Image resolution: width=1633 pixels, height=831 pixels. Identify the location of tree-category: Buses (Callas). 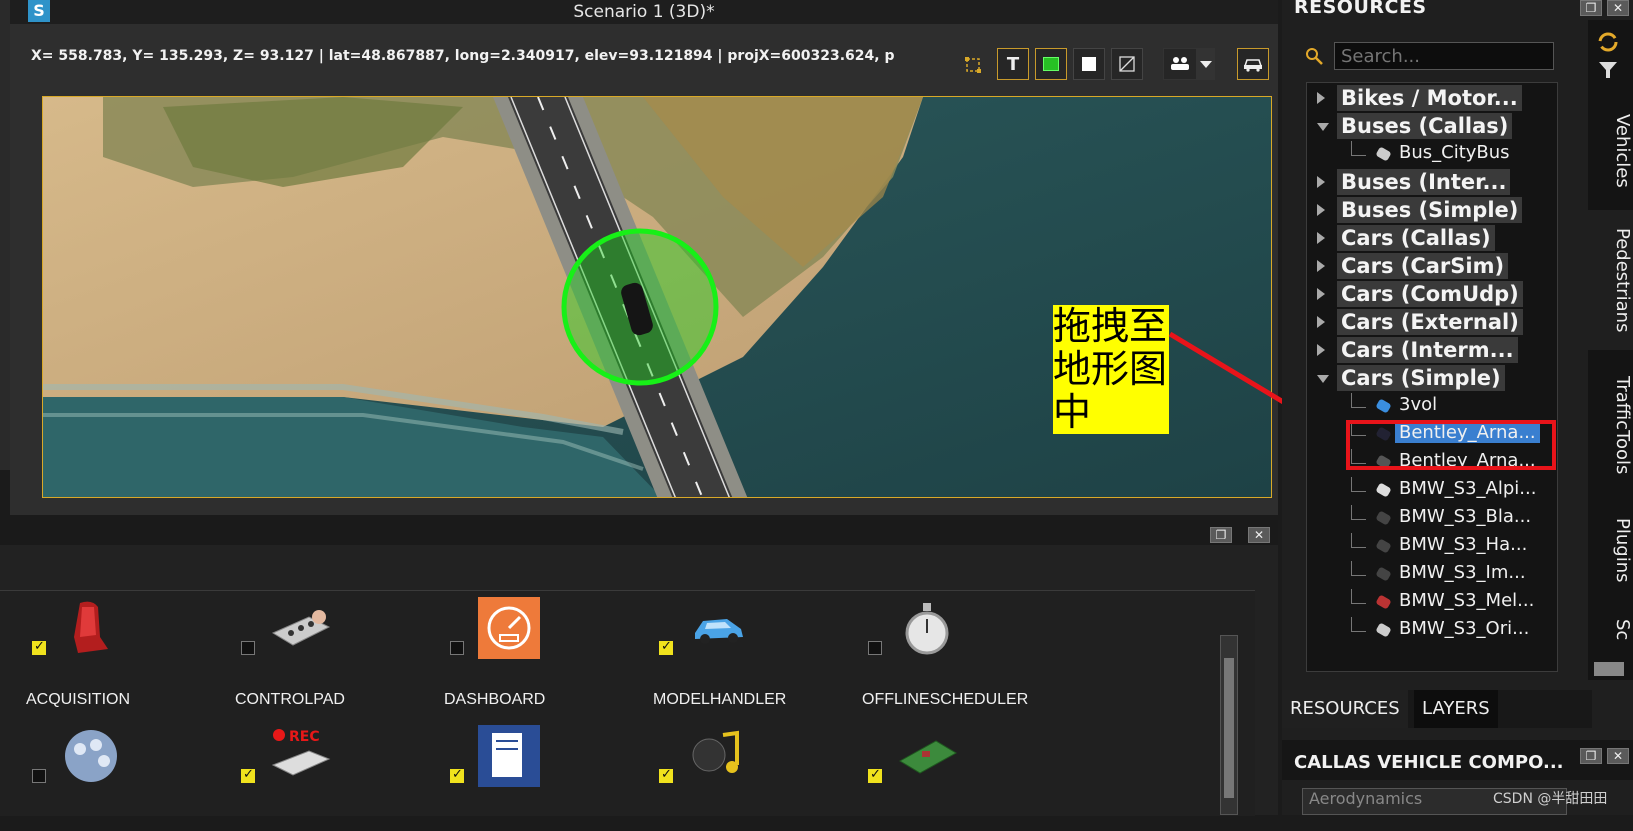
(1432, 127).